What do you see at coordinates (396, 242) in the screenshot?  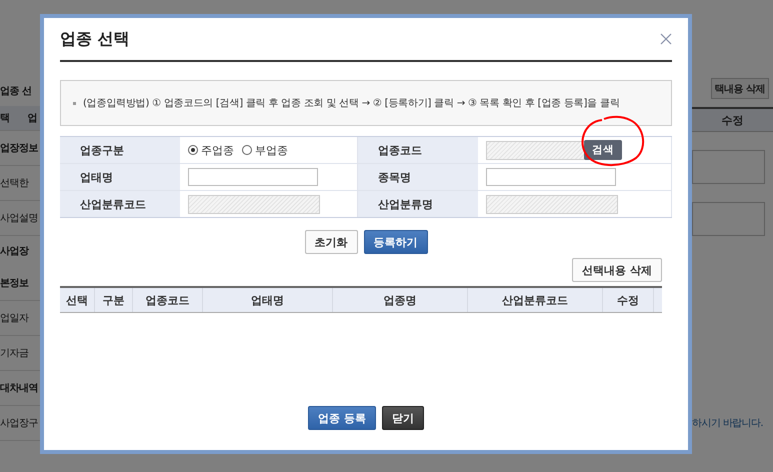 I see `register-button: 등록하기` at bounding box center [396, 242].